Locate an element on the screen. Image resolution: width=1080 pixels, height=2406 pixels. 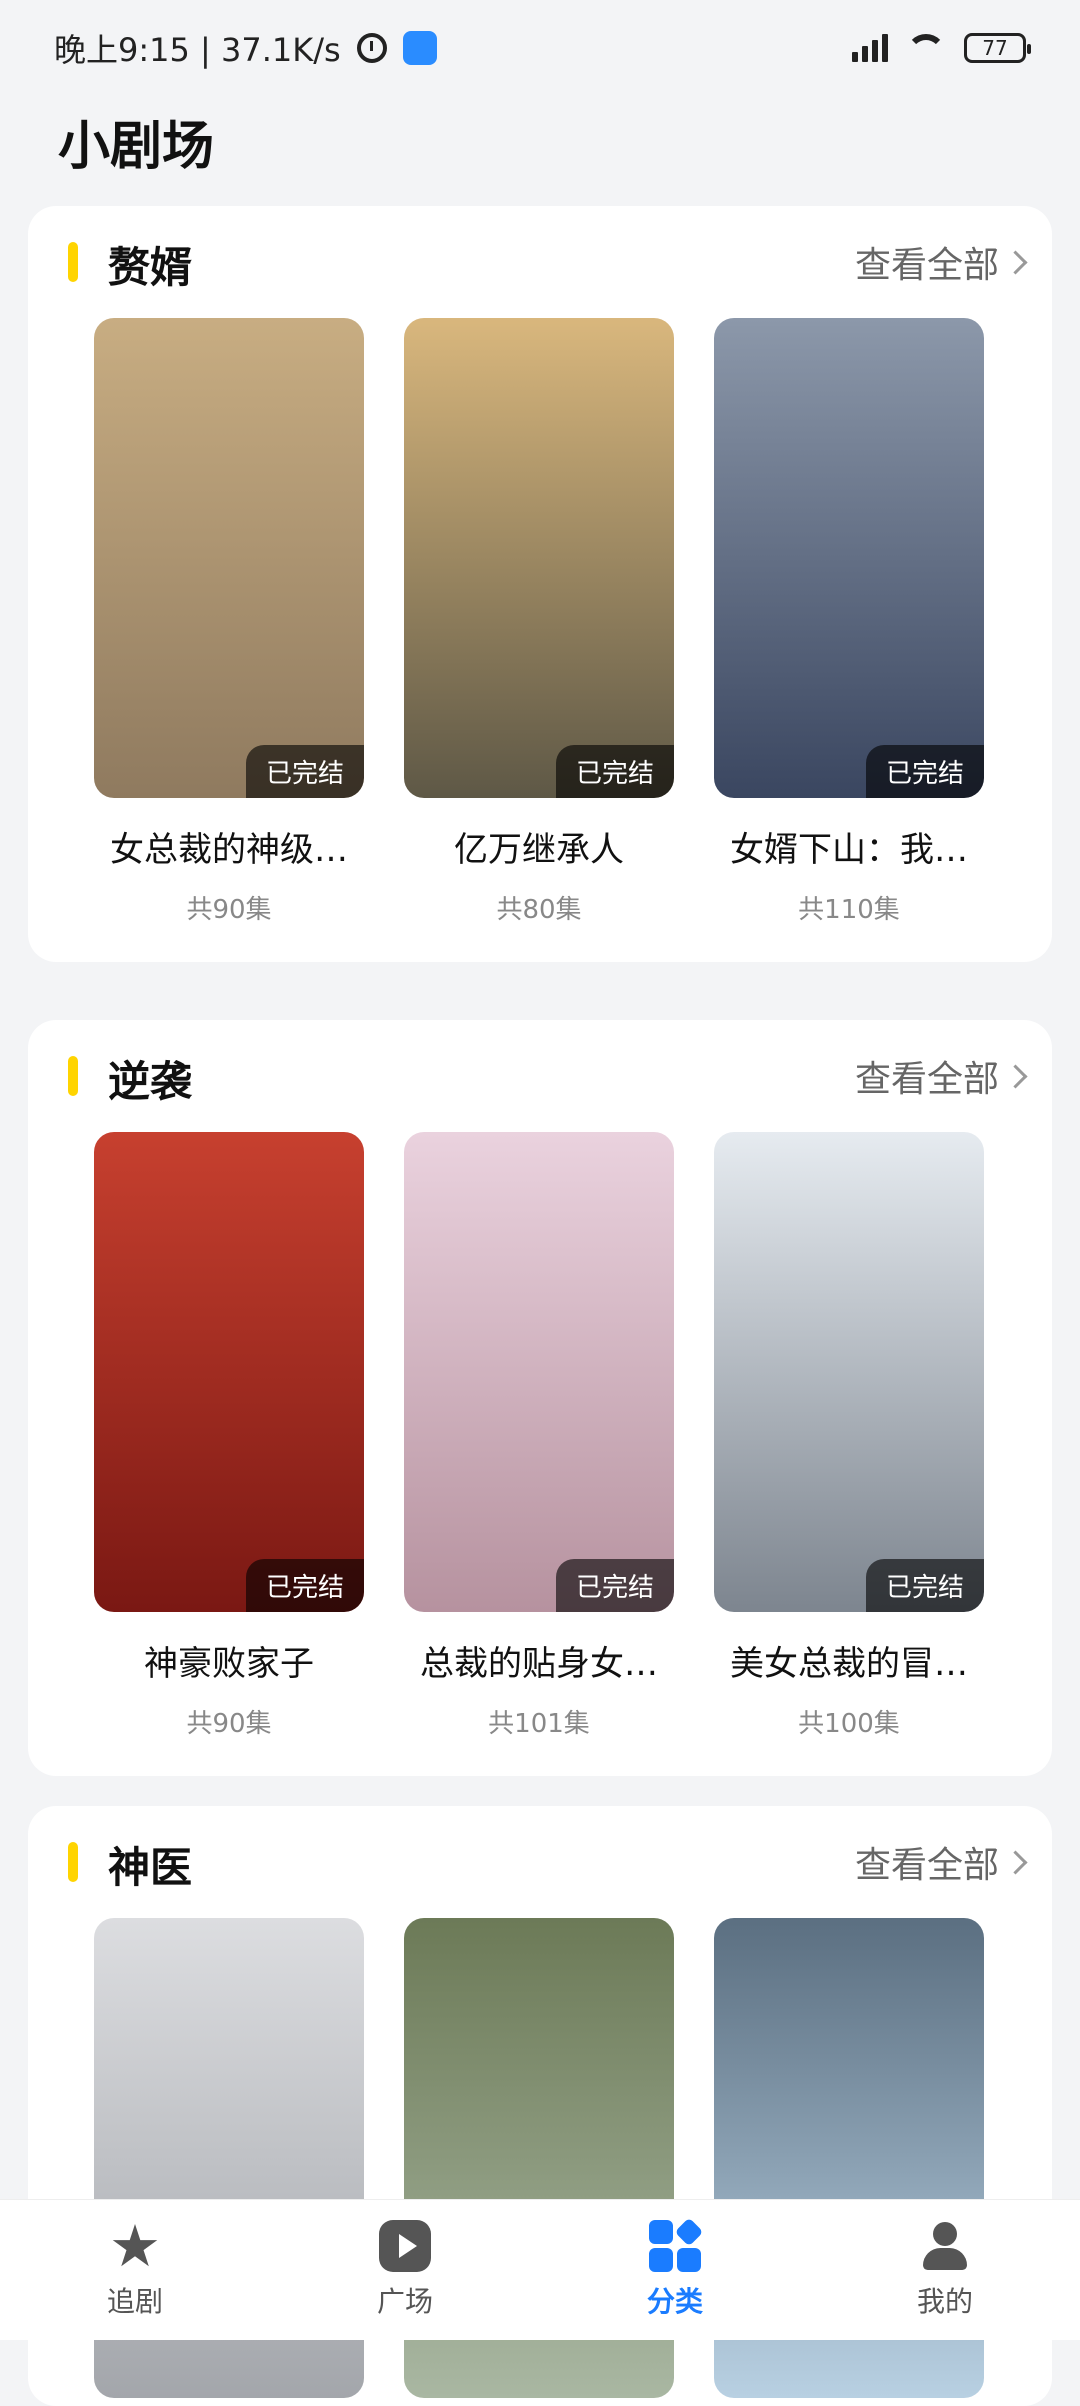
play-icon is located at coordinates (405, 2246).